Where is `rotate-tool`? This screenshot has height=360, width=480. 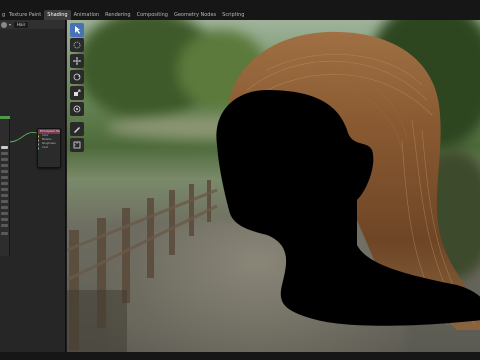
rotate-tool is located at coordinates (77, 77).